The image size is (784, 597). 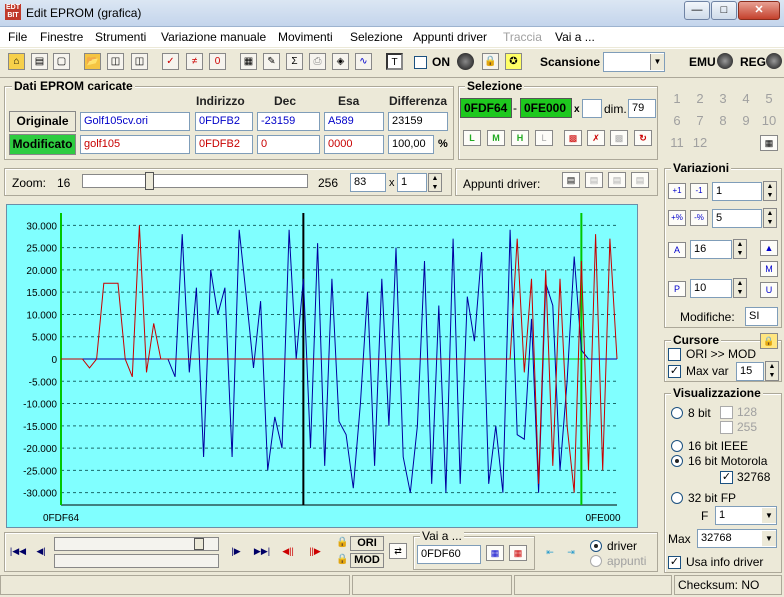 What do you see at coordinates (294, 61) in the screenshot?
I see `sum-icon: Σ` at bounding box center [294, 61].